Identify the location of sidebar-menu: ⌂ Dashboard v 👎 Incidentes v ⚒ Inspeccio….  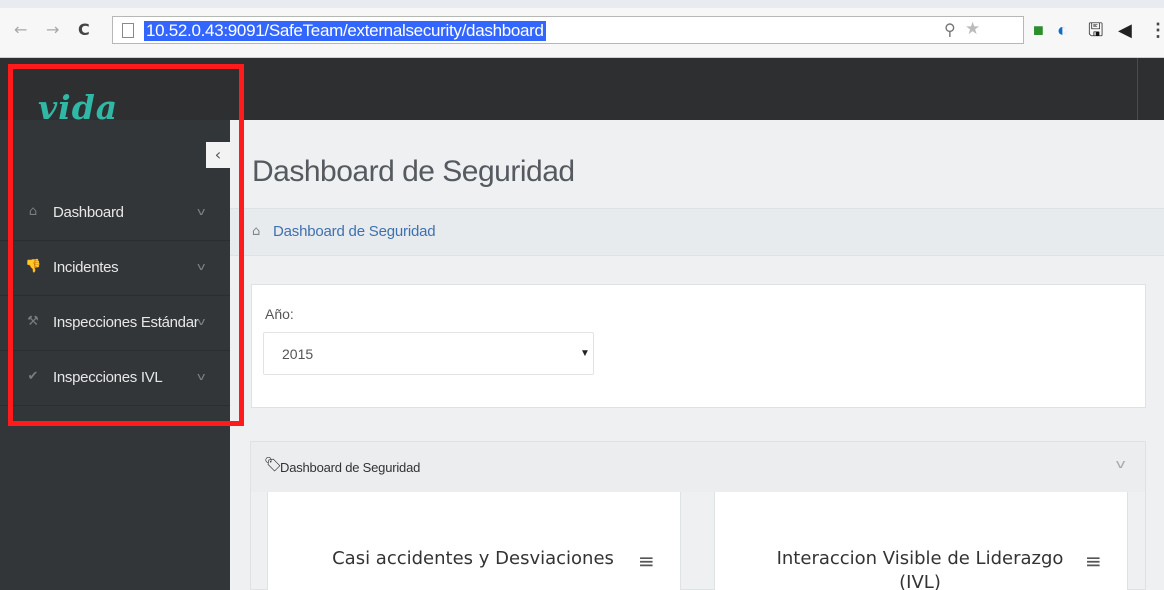
(115, 296).